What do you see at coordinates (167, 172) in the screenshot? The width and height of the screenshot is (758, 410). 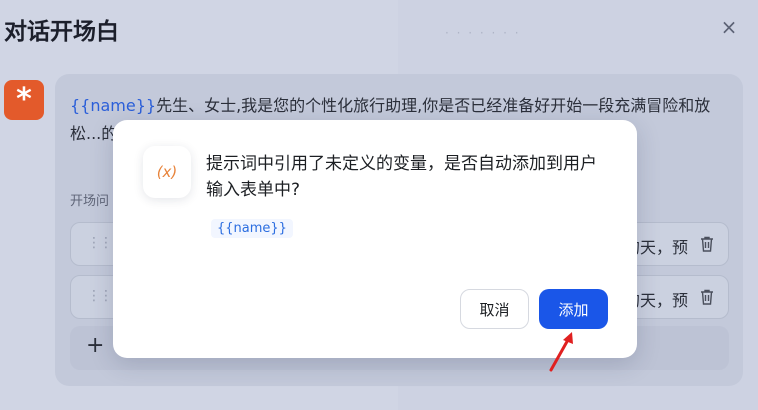 I see `variable-icon: (x)` at bounding box center [167, 172].